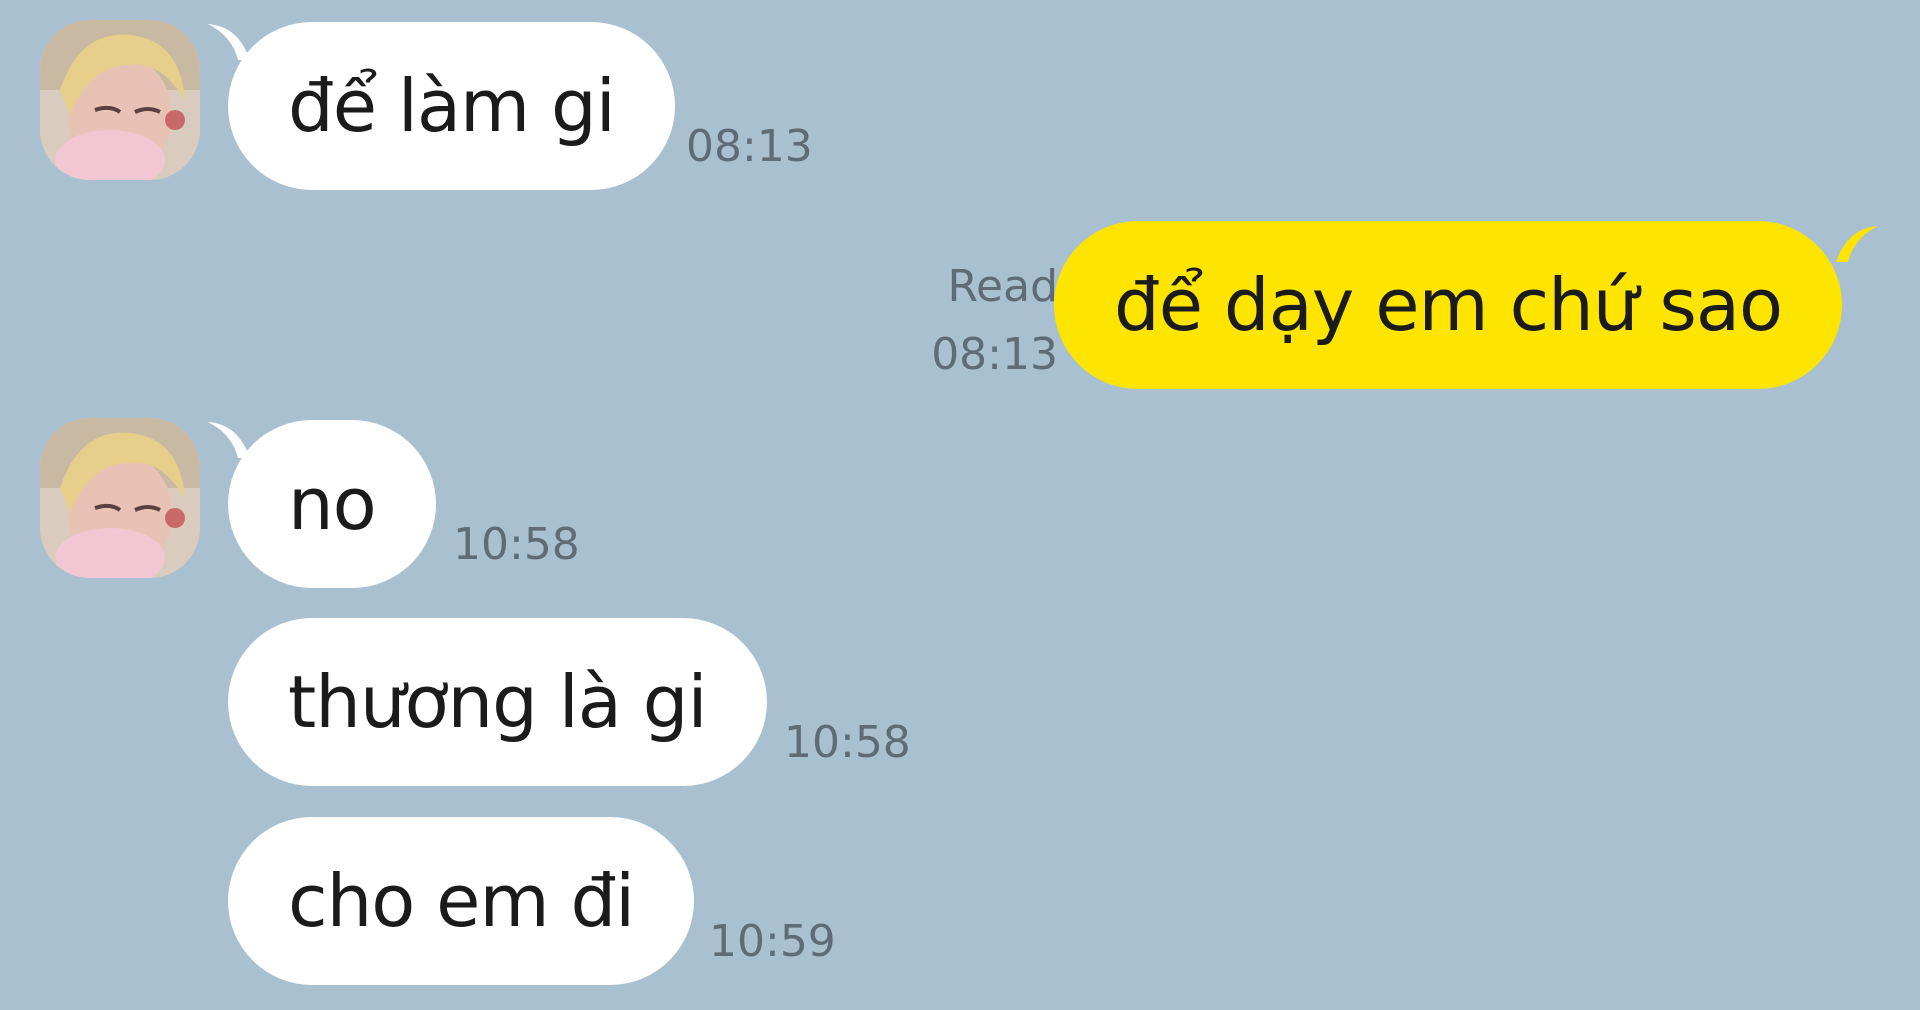  I want to click on outgoing-message-bubble: để dạy em chứ sao, so click(1448, 305).